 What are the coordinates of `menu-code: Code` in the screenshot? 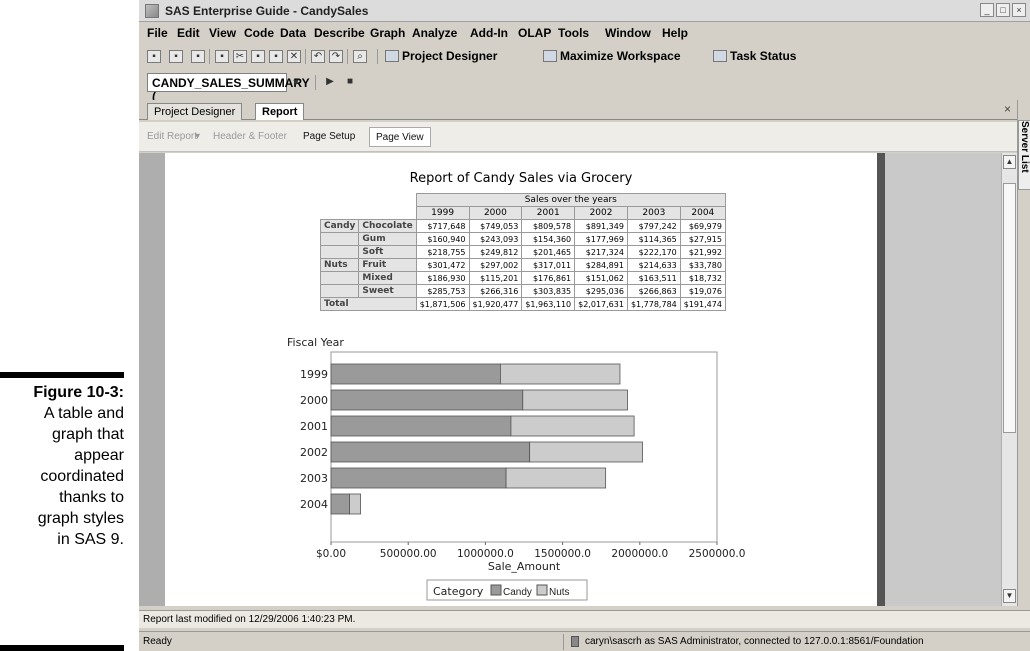 It's located at (259, 33).